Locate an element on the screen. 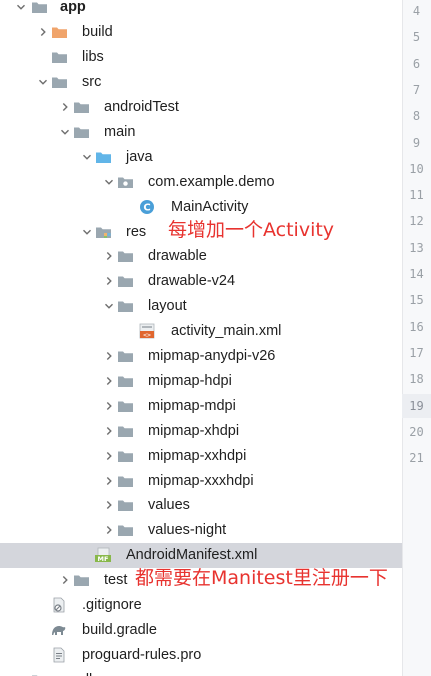 Image resolution: width=431 pixels, height=676 pixels. folder-blue-icon is located at coordinates (103, 157).